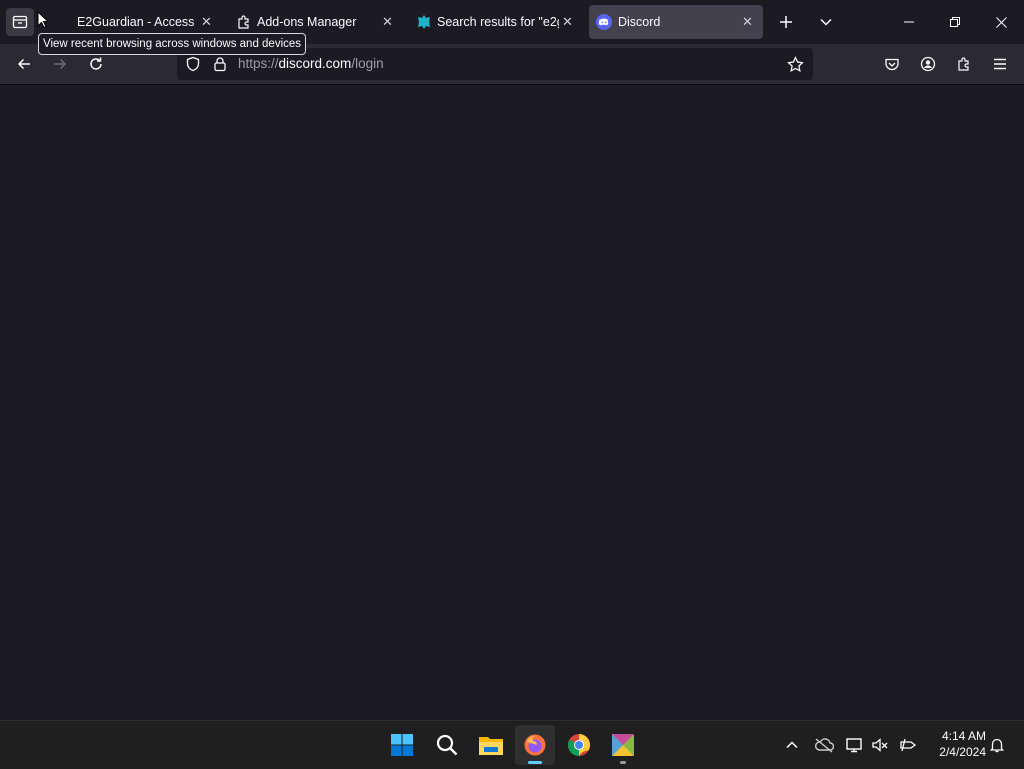  I want to click on cloud-offline-icon, so click(824, 745).